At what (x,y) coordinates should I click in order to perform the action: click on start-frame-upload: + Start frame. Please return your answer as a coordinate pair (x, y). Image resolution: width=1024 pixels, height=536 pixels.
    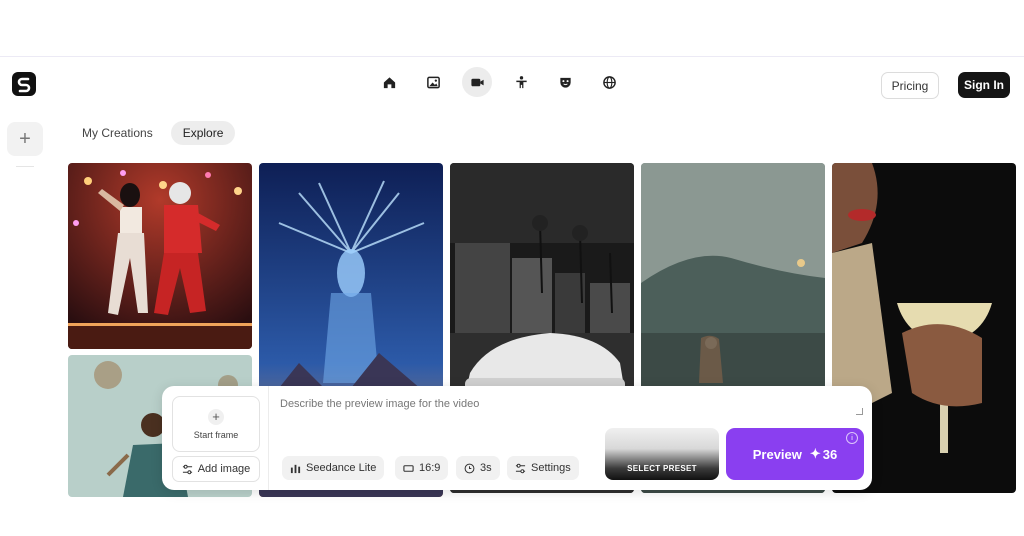
    Looking at the image, I should click on (216, 424).